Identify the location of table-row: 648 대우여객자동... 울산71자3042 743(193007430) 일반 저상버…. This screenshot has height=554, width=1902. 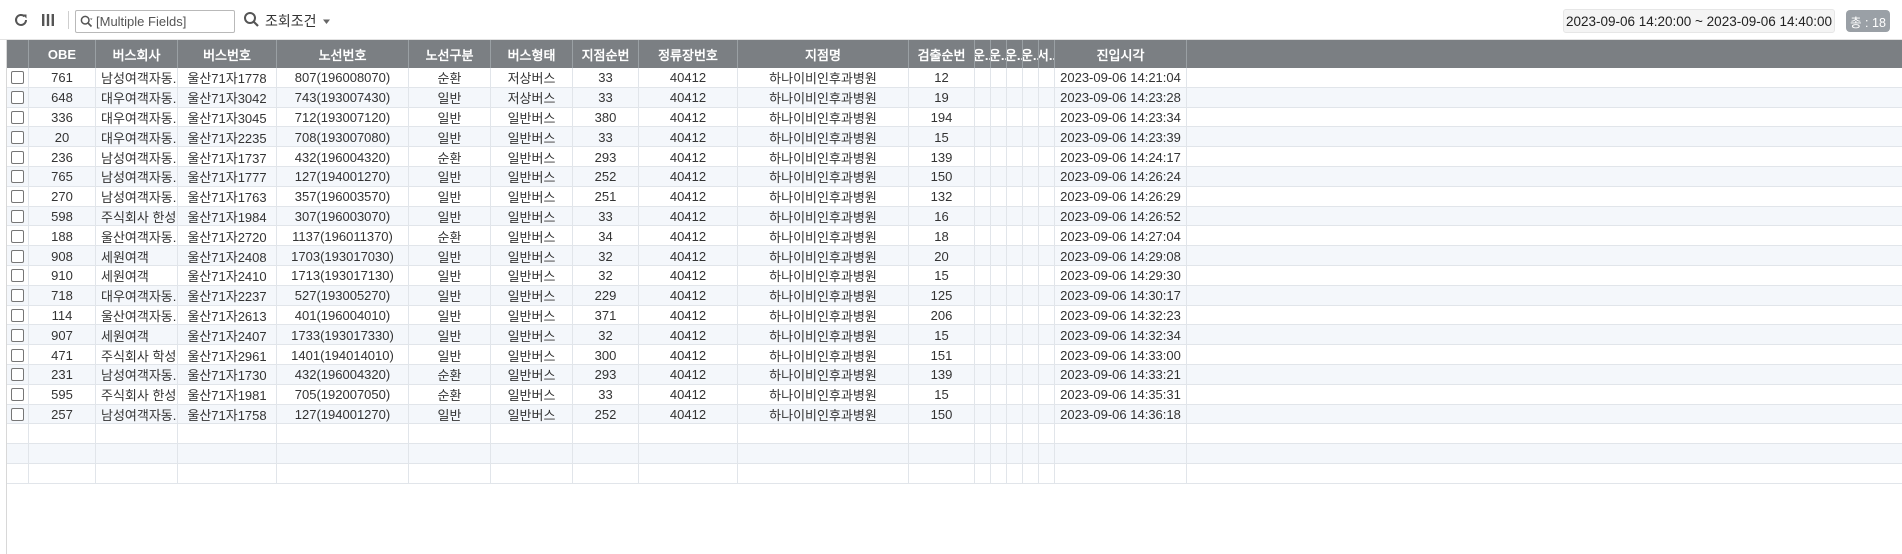
(954, 97).